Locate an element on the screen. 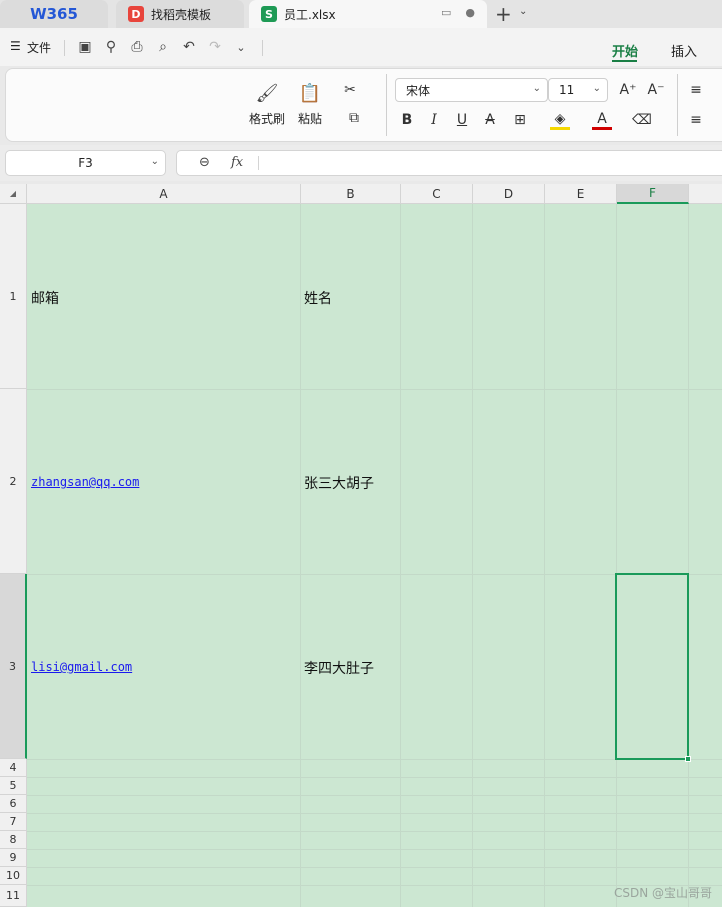 The image size is (722, 907). italic-icon: I is located at coordinates (434, 120).